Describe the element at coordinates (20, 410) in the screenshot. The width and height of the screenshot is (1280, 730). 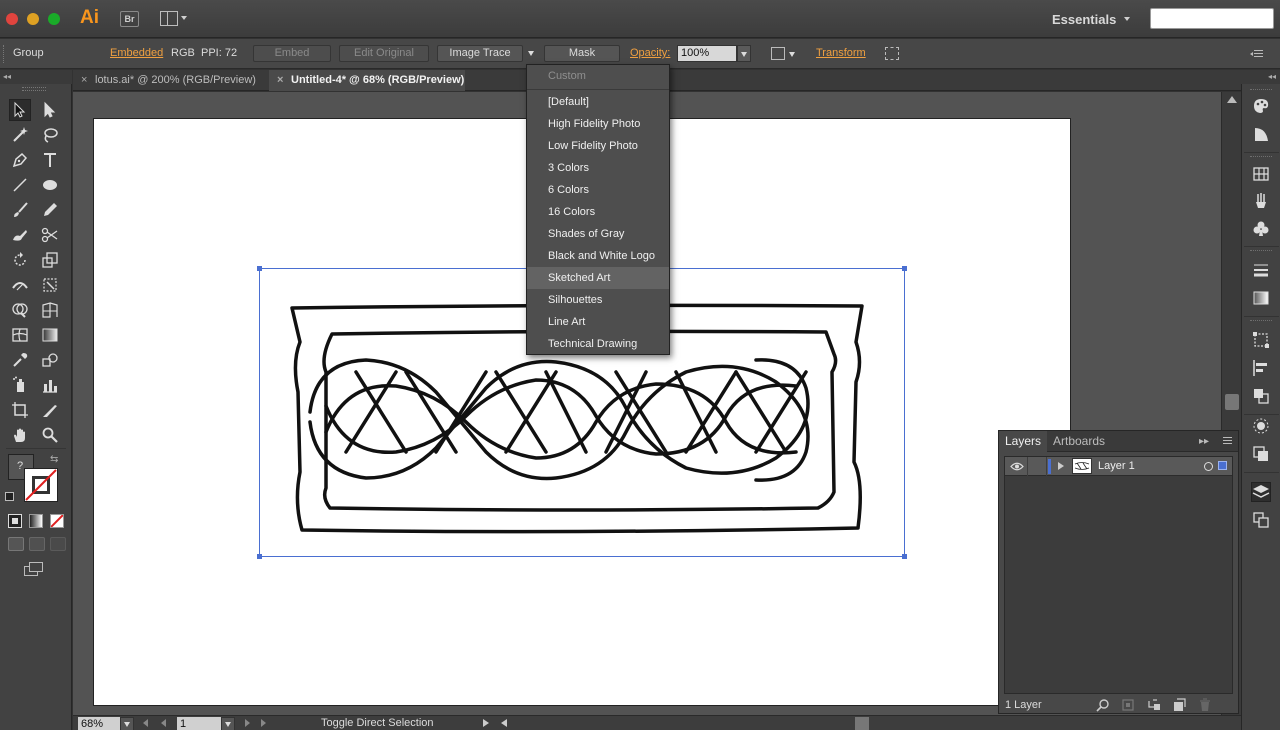
I see `artboard-tool` at that location.